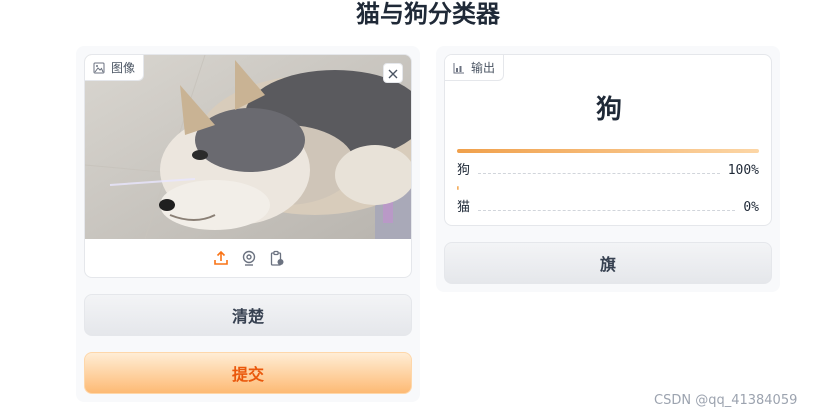  Describe the element at coordinates (99, 68) in the screenshot. I see `image-icon` at that location.